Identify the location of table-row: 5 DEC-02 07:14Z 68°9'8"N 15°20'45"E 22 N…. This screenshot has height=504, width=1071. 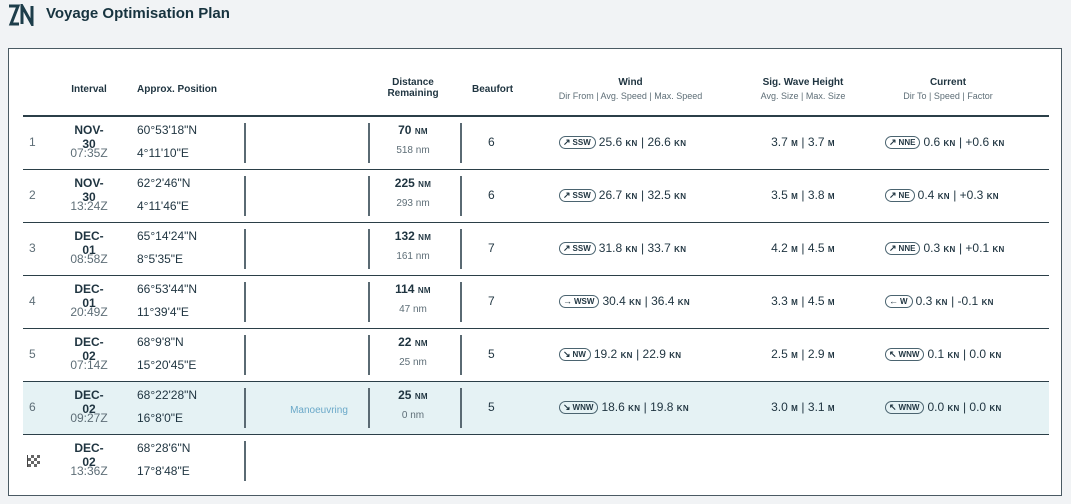
(536, 355).